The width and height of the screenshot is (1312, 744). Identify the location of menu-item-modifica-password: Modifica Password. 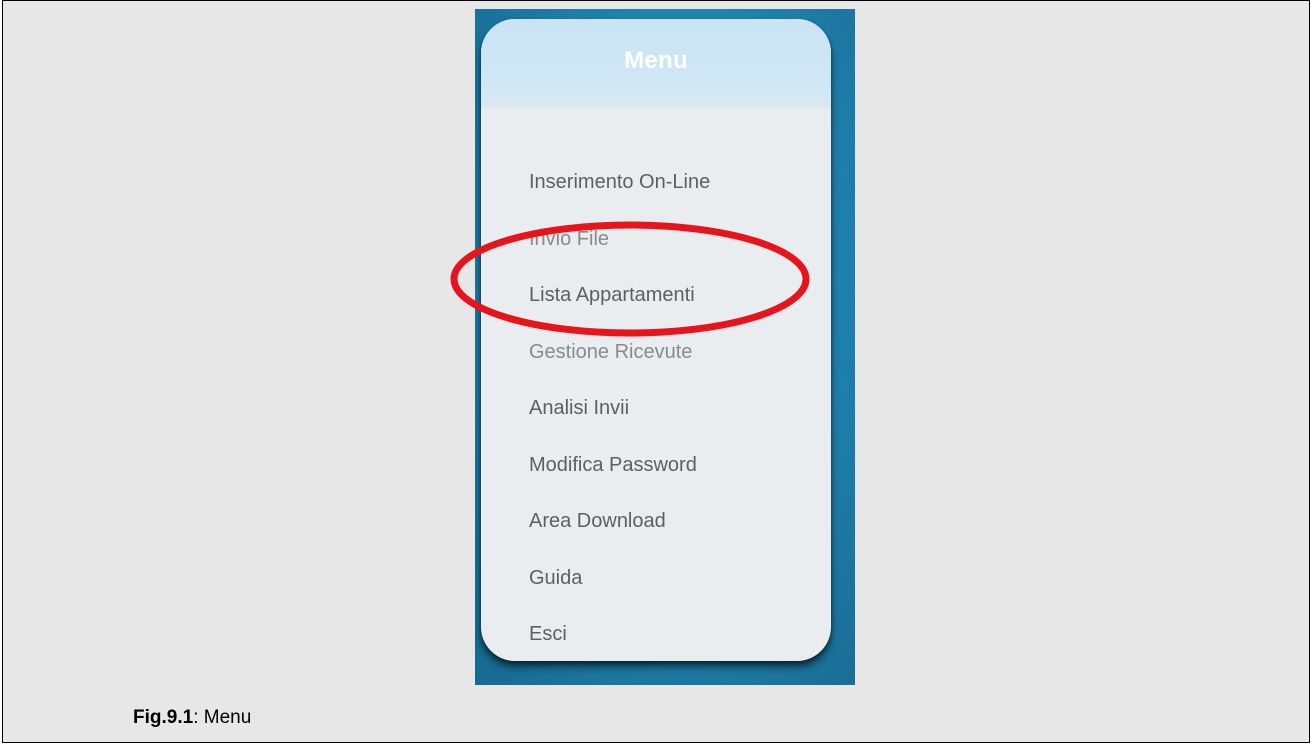
(613, 465).